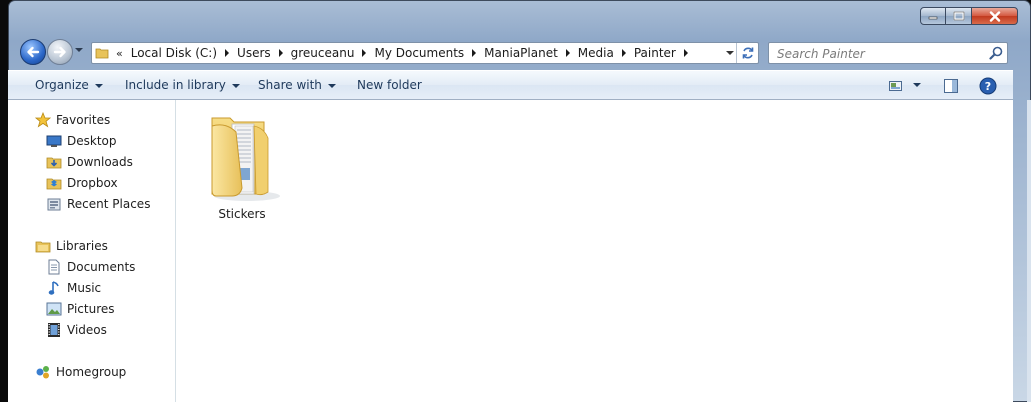  I want to click on window-border-right, so click(1029, 251).